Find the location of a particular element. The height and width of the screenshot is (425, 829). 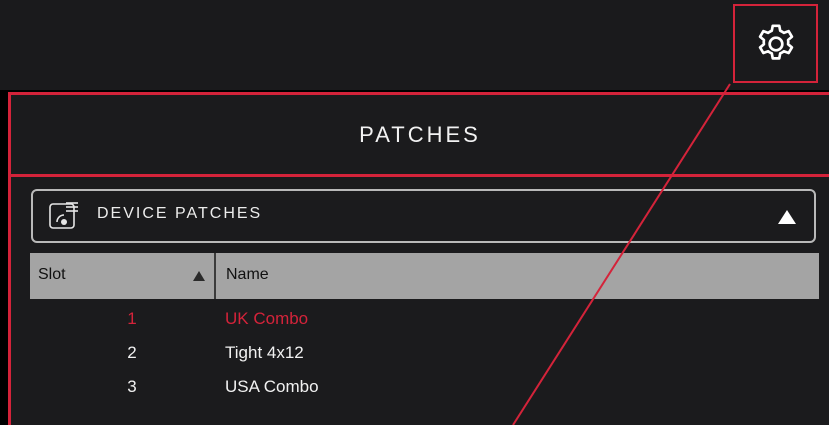

row-name: USA Combo is located at coordinates (272, 386).